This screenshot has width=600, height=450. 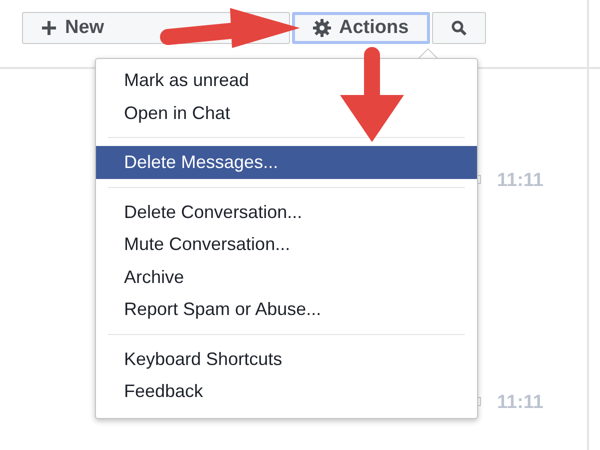 What do you see at coordinates (286, 391) in the screenshot?
I see `menu-item: Feedback` at bounding box center [286, 391].